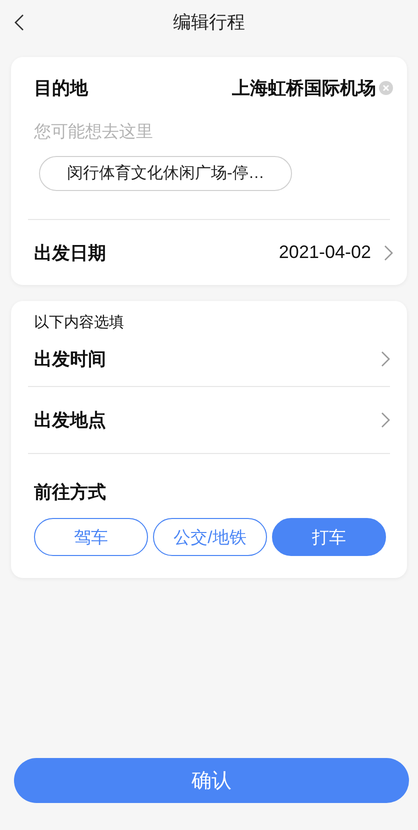 The height and width of the screenshot is (830, 418). Describe the element at coordinates (211, 780) in the screenshot. I see `confirm-button: 确认` at that location.